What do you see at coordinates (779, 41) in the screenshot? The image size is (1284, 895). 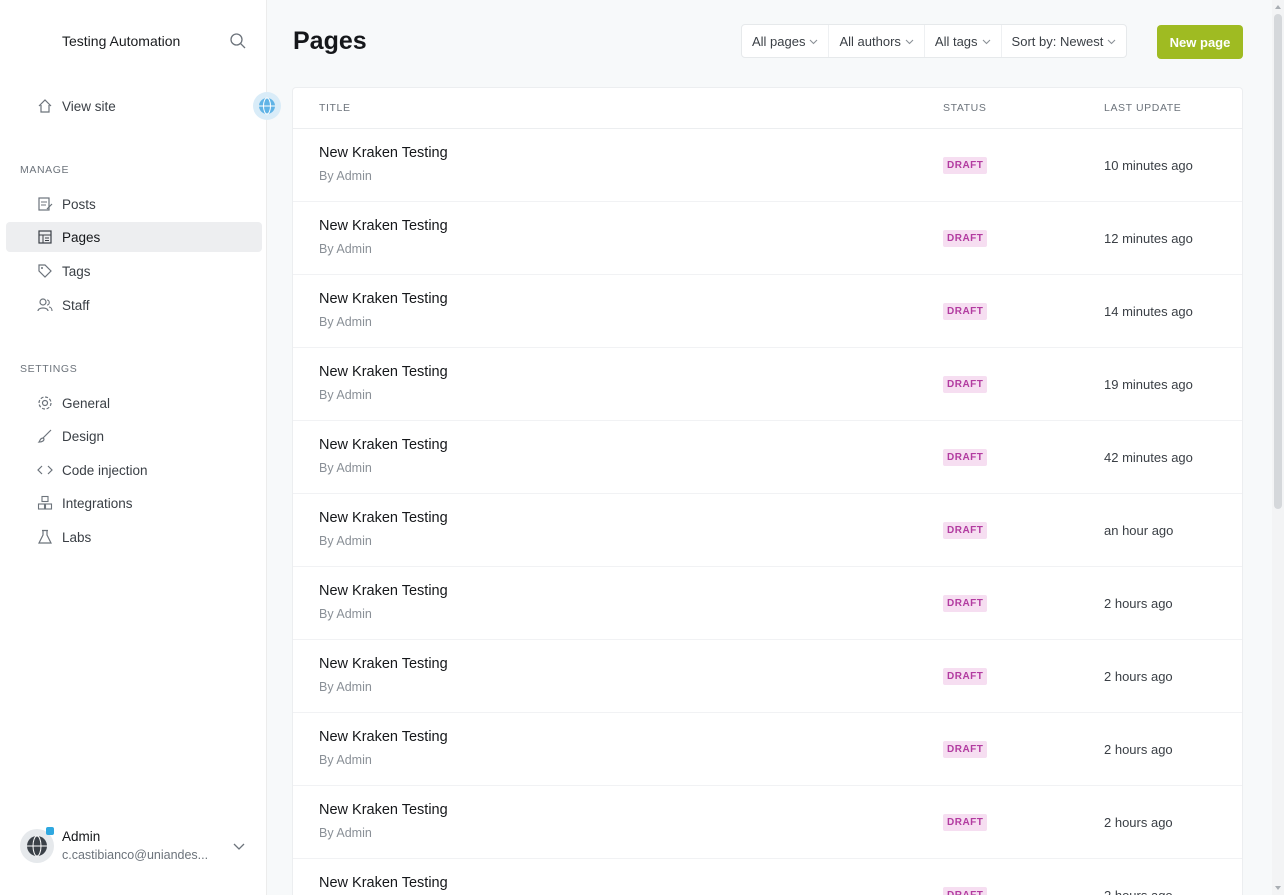 I see `filter-label: All pages` at bounding box center [779, 41].